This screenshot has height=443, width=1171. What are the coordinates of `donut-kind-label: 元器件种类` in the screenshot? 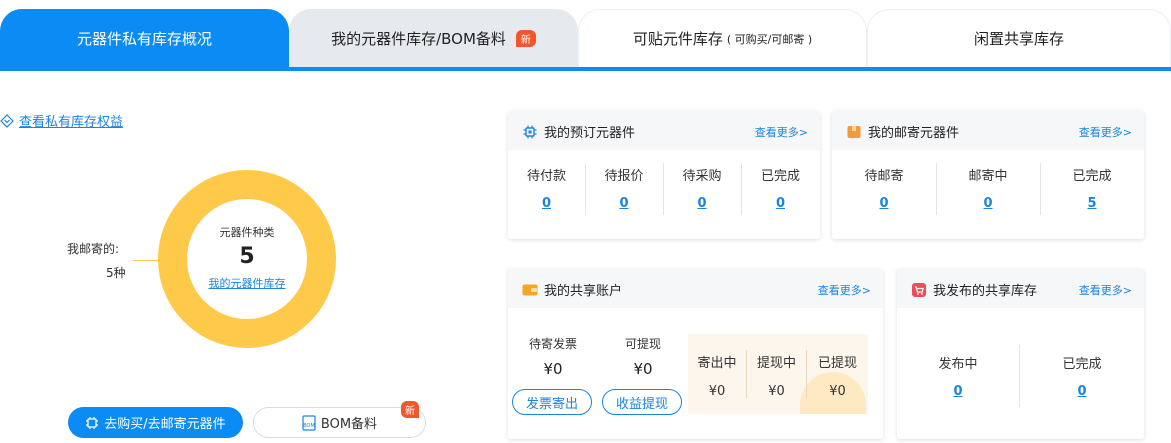 It's located at (247, 232).